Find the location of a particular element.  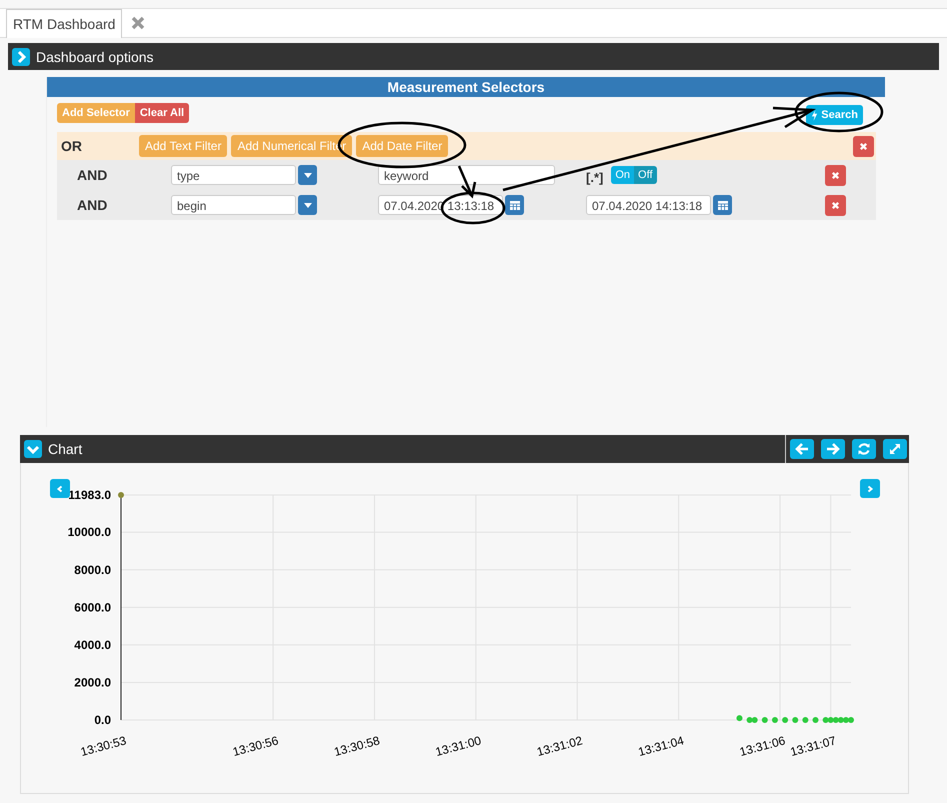

refresh-icon is located at coordinates (864, 449).